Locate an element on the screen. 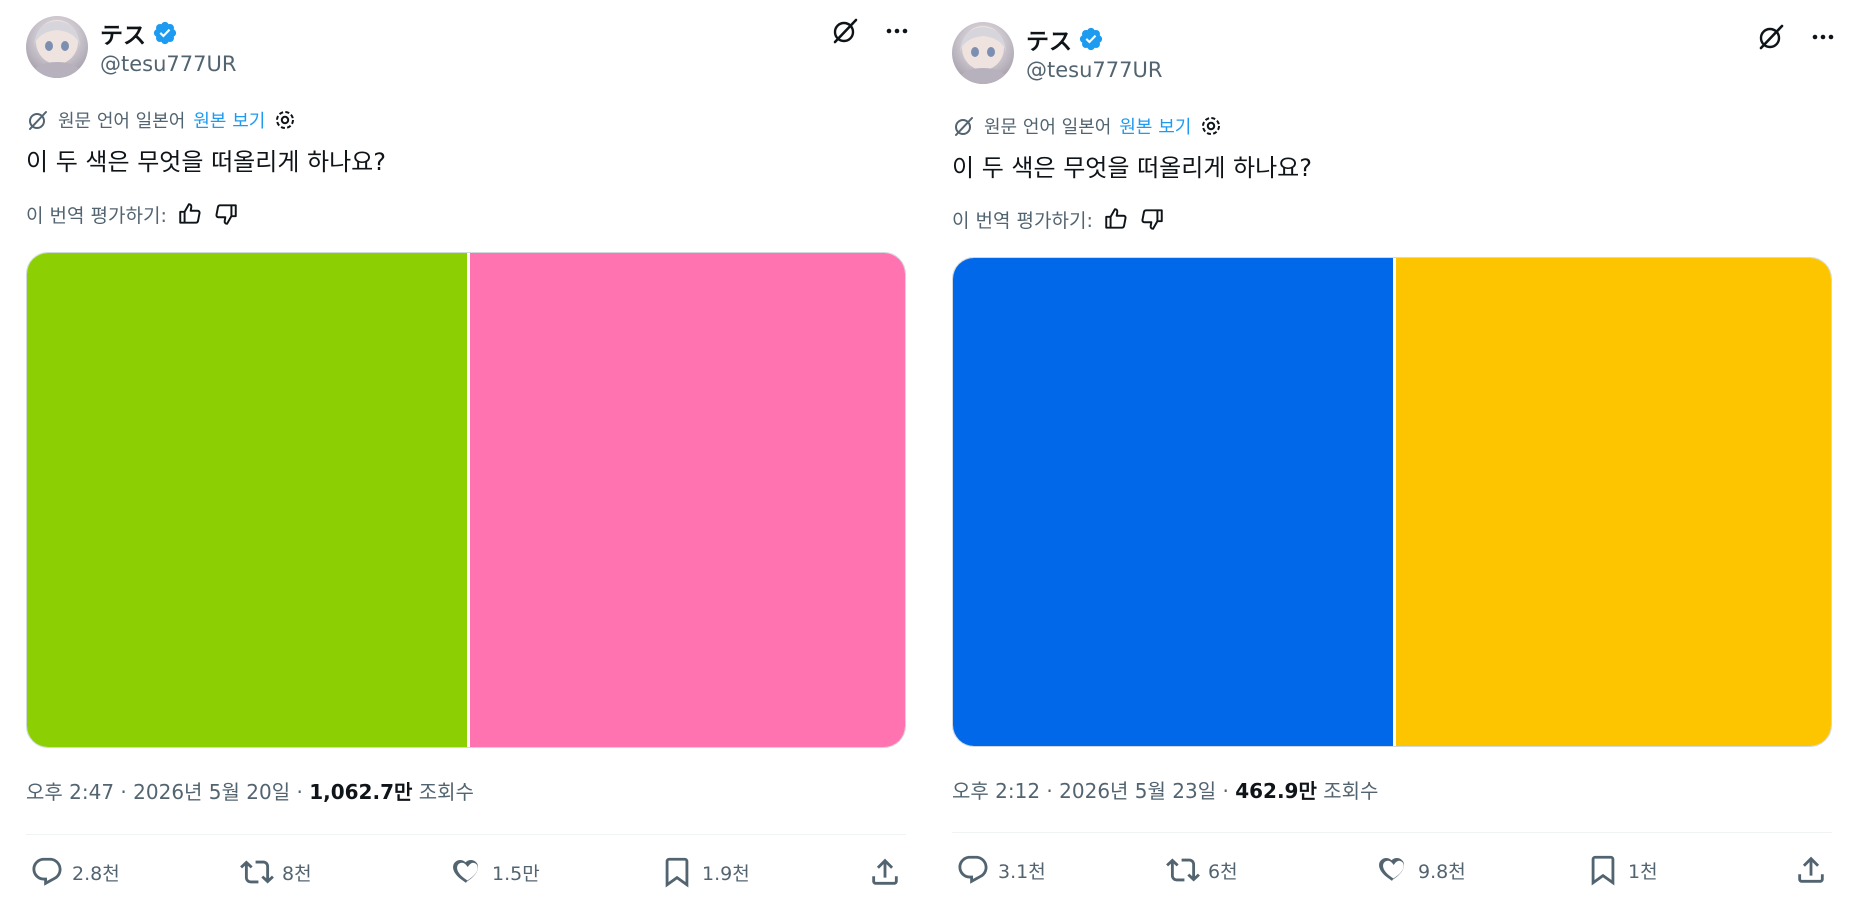 This screenshot has height=898, width=1856. retweet-count: 6천 is located at coordinates (1223, 871).